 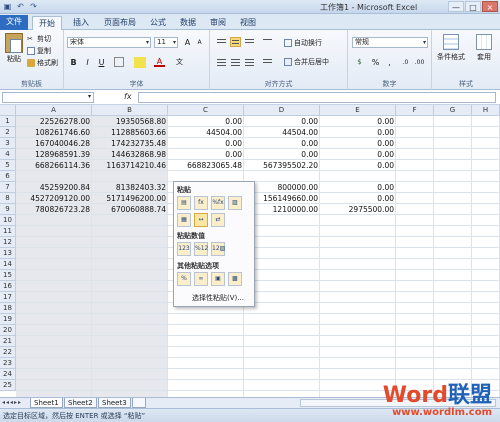 What do you see at coordinates (8, 220) in the screenshot?
I see `row-header: 10` at bounding box center [8, 220].